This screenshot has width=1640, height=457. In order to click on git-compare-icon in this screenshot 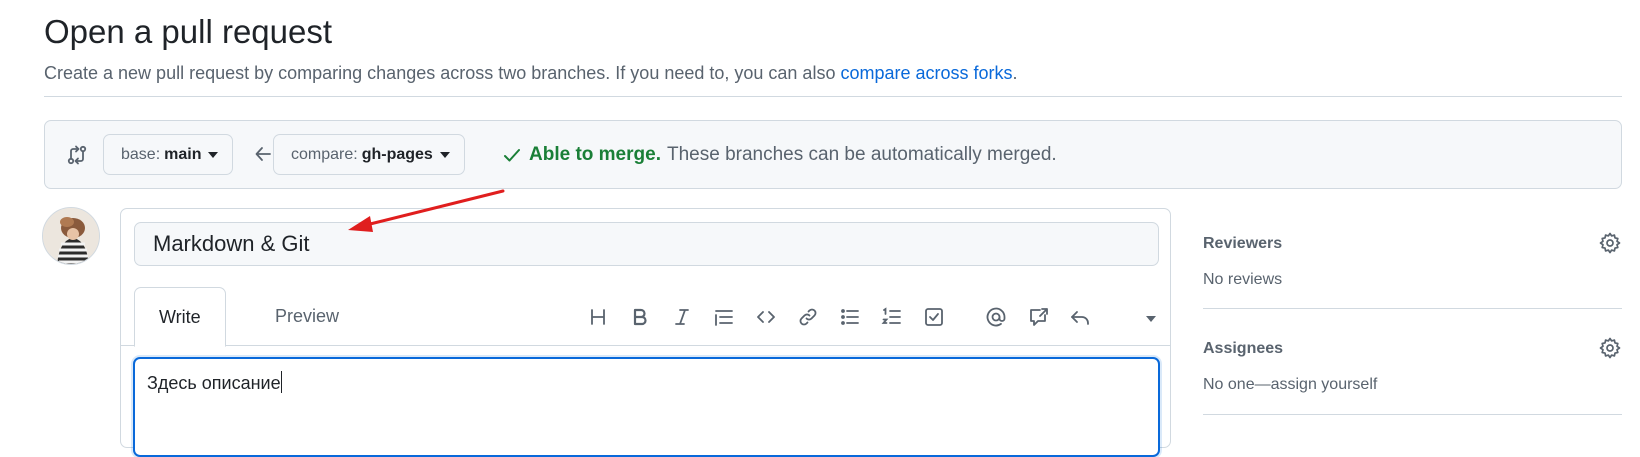, I will do `click(77, 155)`.